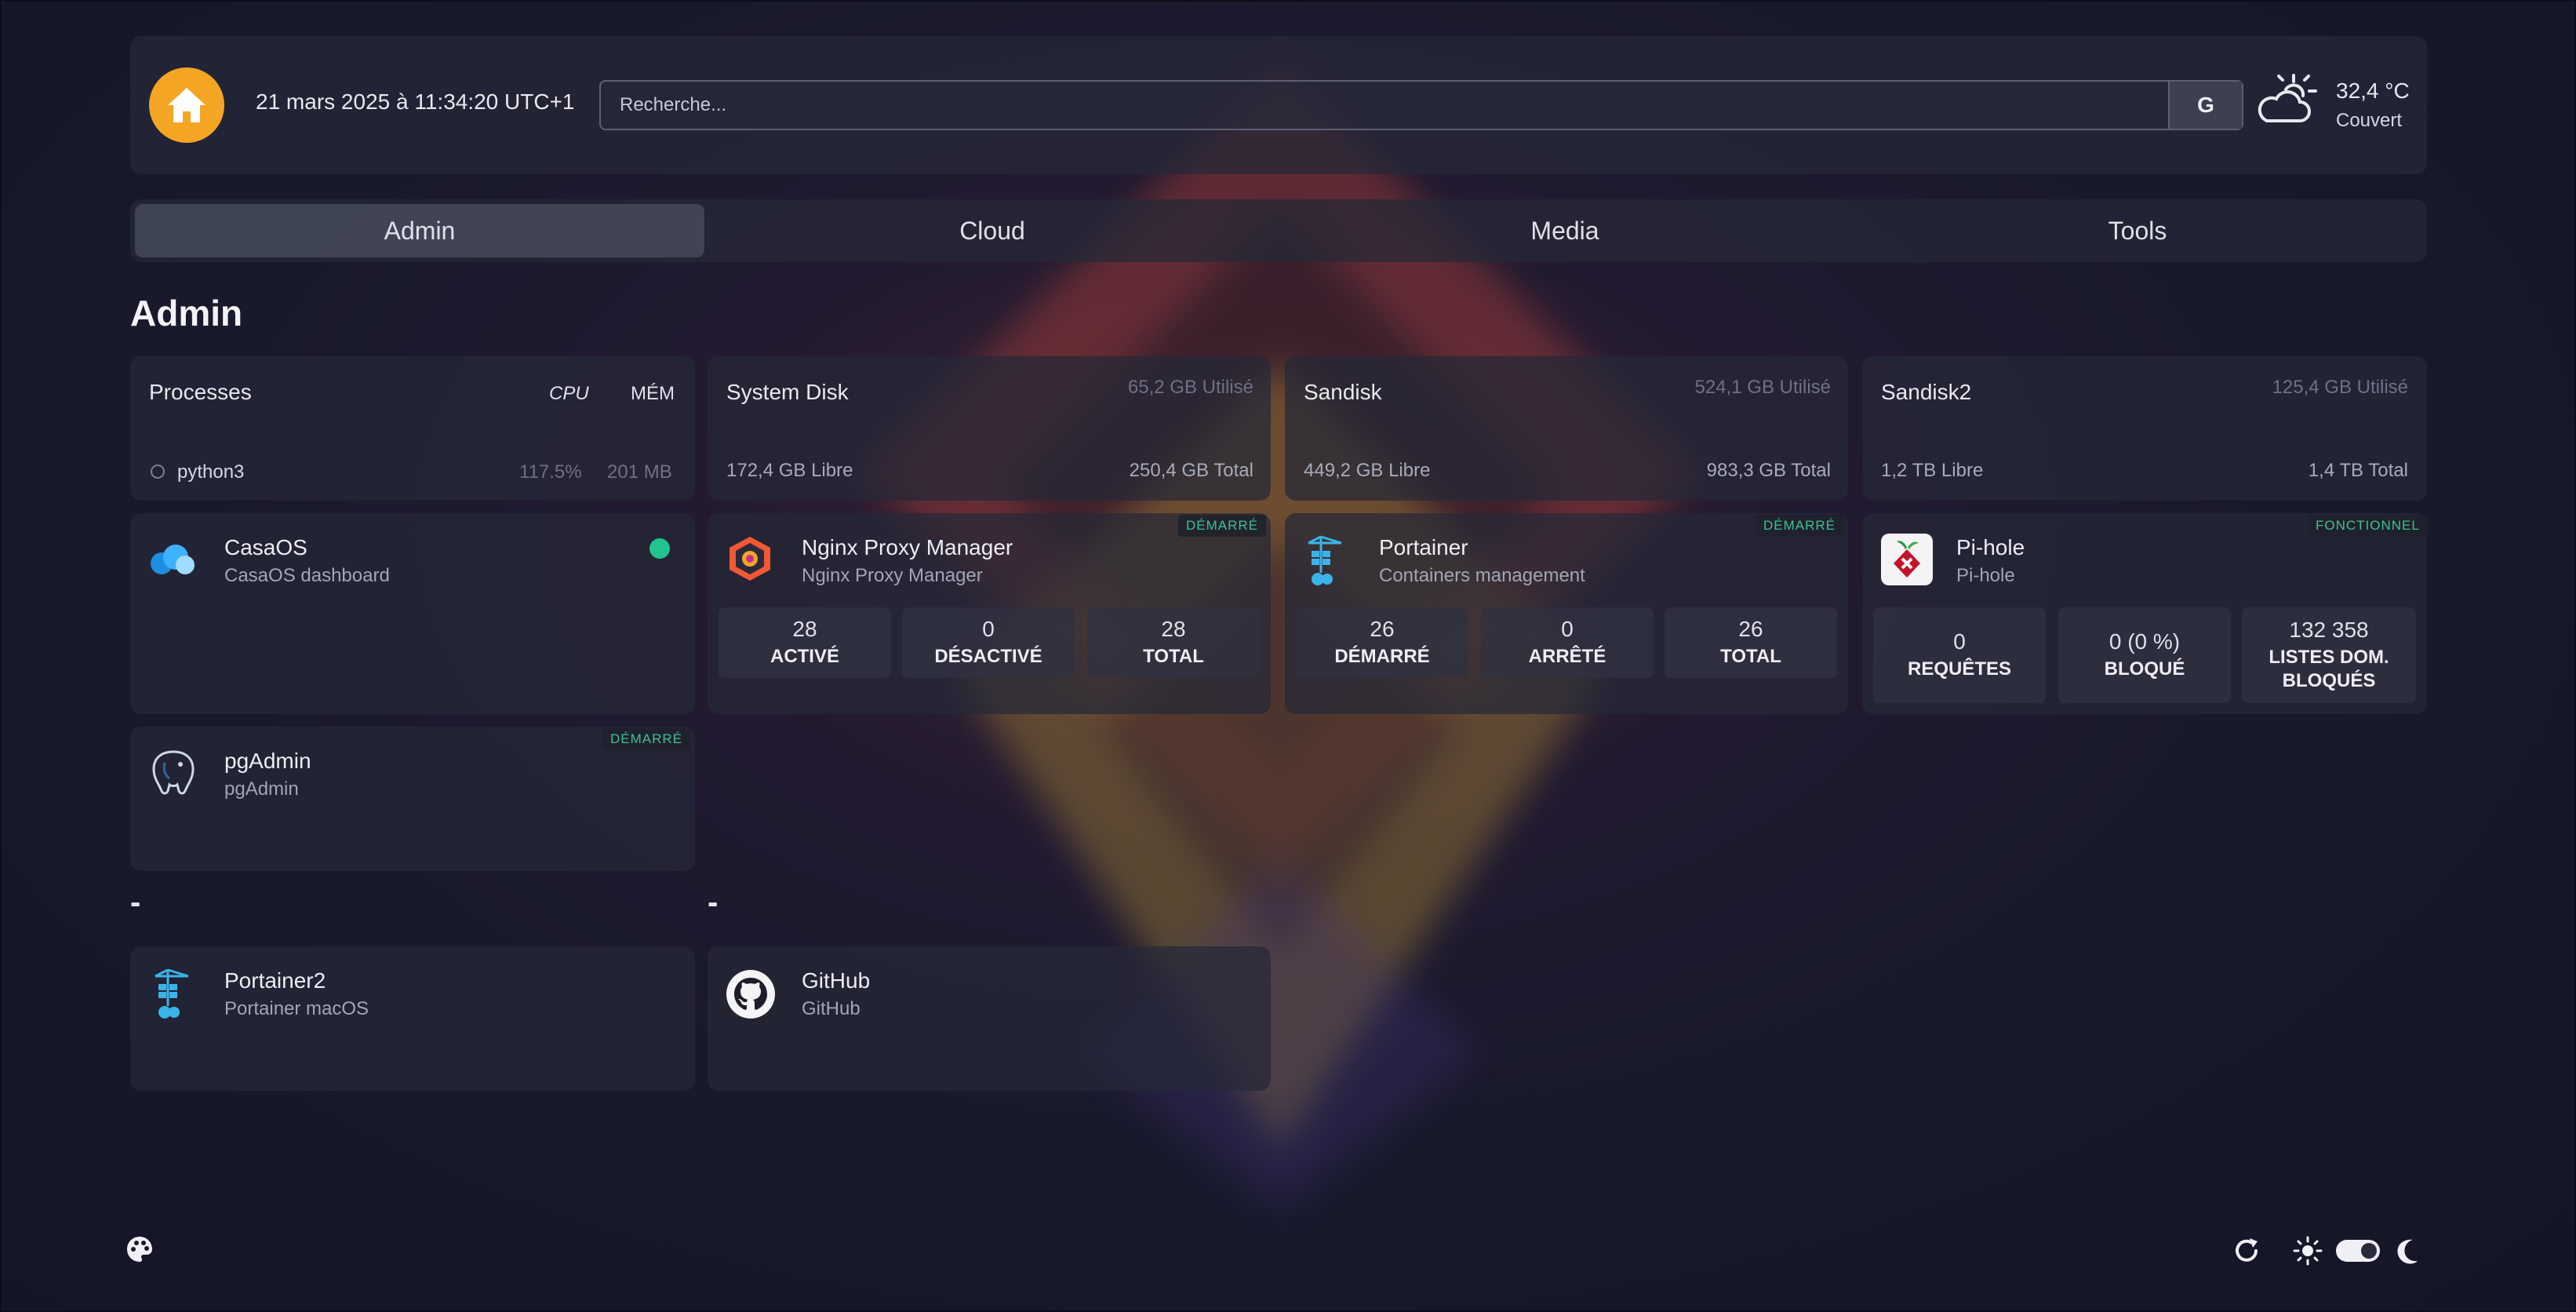 The image size is (2576, 1312). What do you see at coordinates (200, 392) in the screenshot?
I see `processes-title: Processes` at bounding box center [200, 392].